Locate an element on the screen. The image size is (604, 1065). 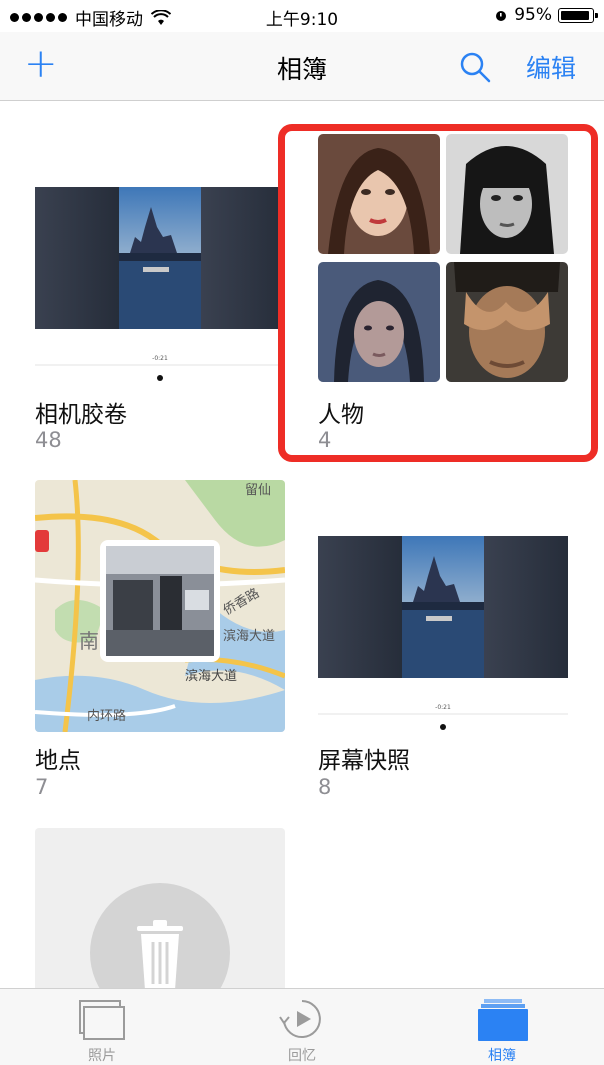
tab-photos: 照片 is located at coordinates (102, 1027).